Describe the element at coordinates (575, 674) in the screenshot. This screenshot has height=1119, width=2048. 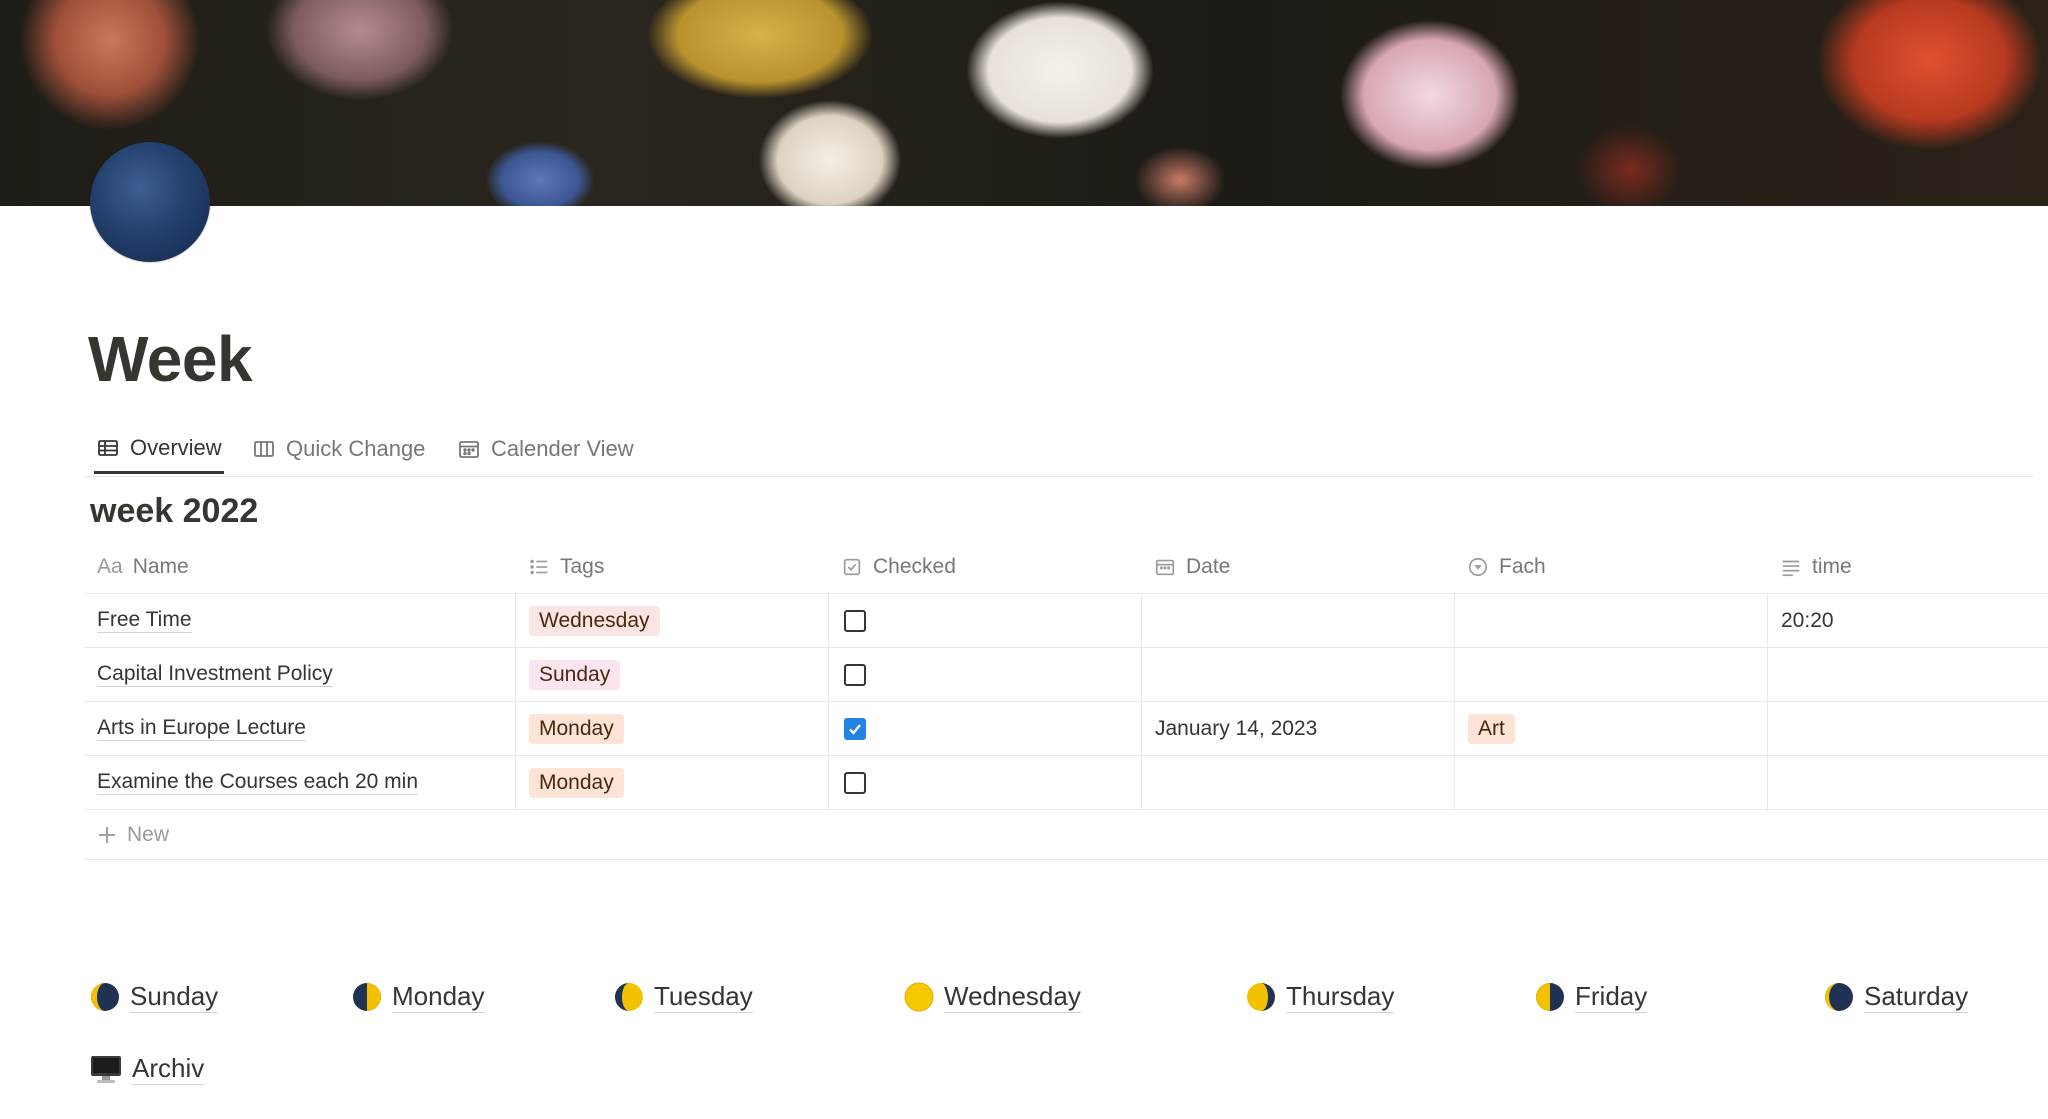
I see `tag-pill: Sunday` at that location.